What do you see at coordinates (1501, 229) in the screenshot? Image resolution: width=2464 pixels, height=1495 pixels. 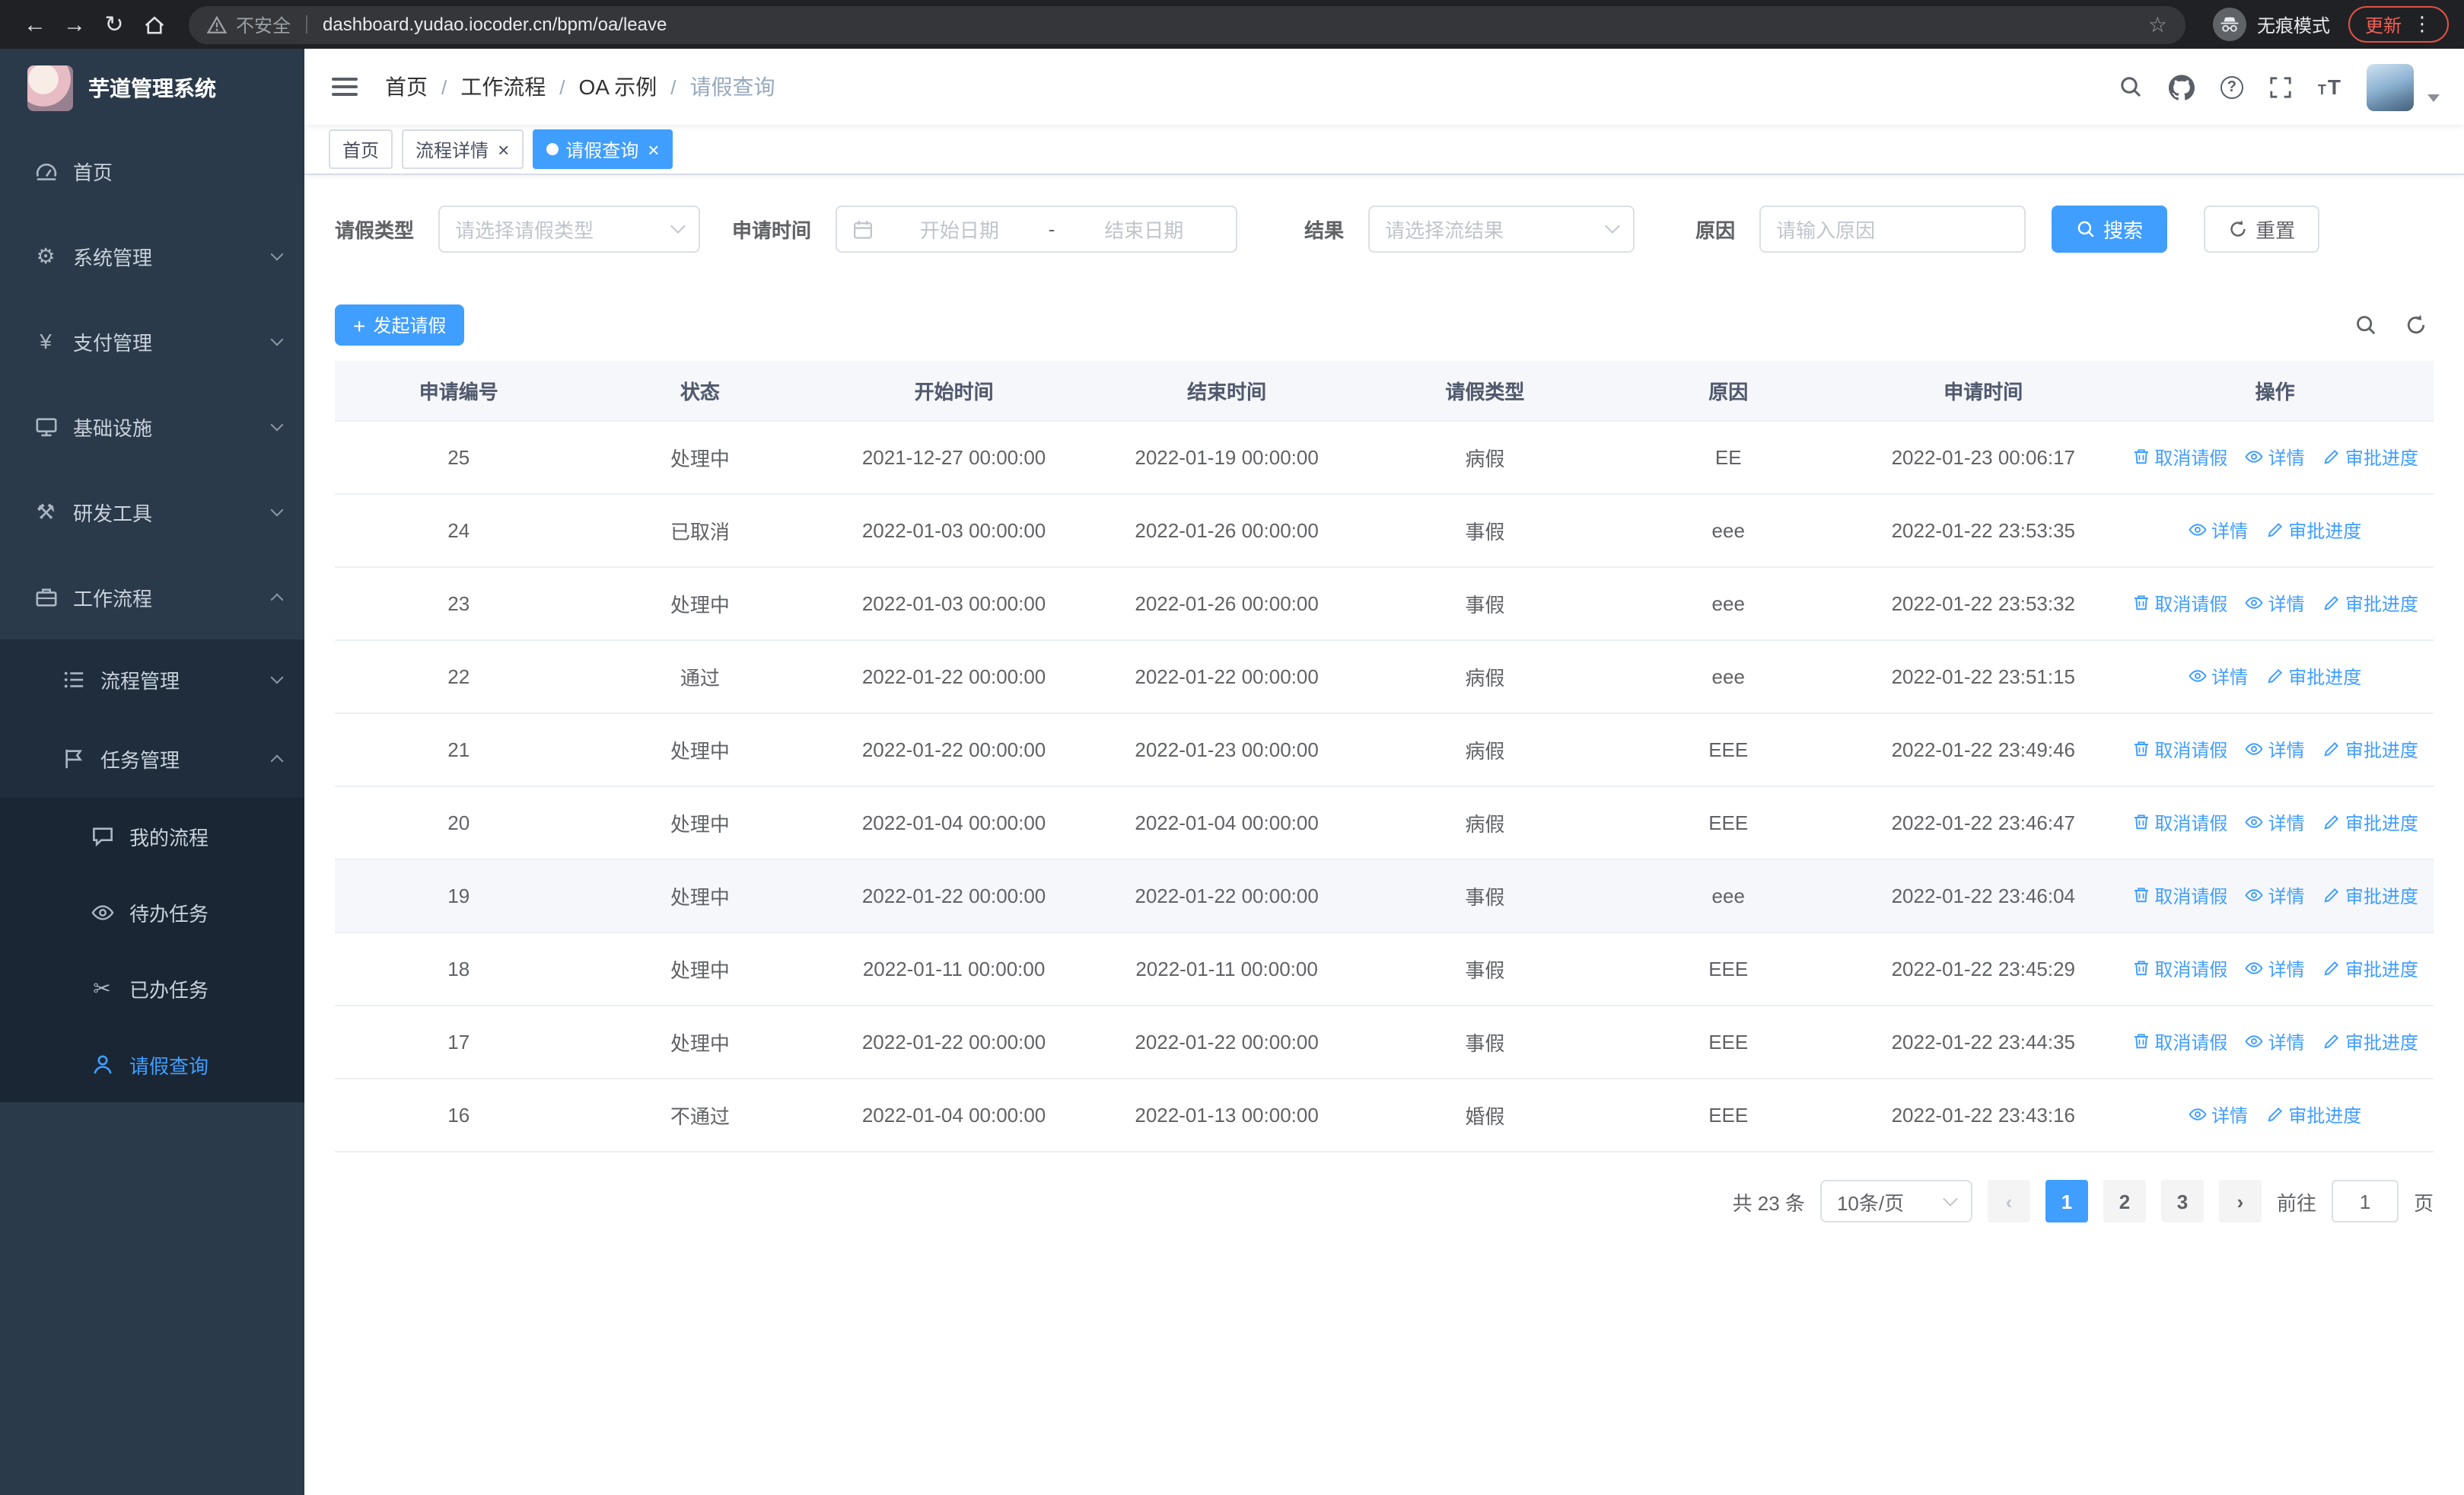 I see `result-select: 请选择流结果` at bounding box center [1501, 229].